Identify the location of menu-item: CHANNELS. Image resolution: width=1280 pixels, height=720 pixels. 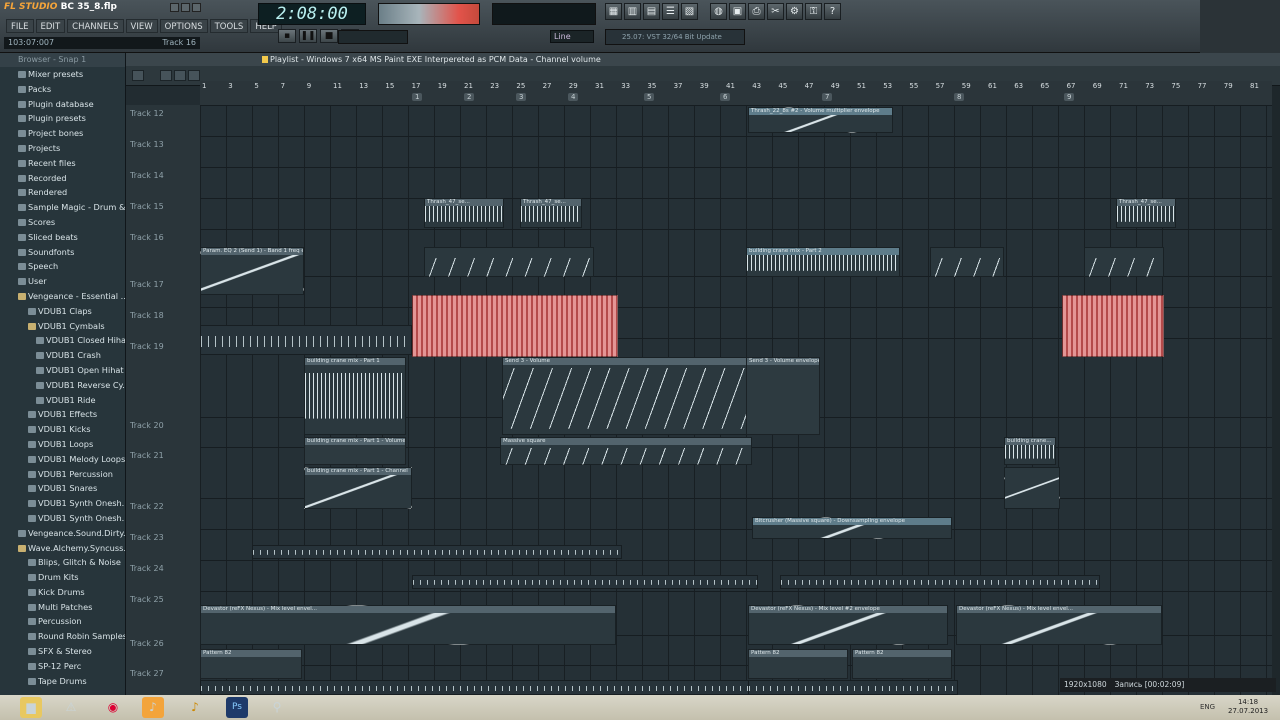
(95, 26).